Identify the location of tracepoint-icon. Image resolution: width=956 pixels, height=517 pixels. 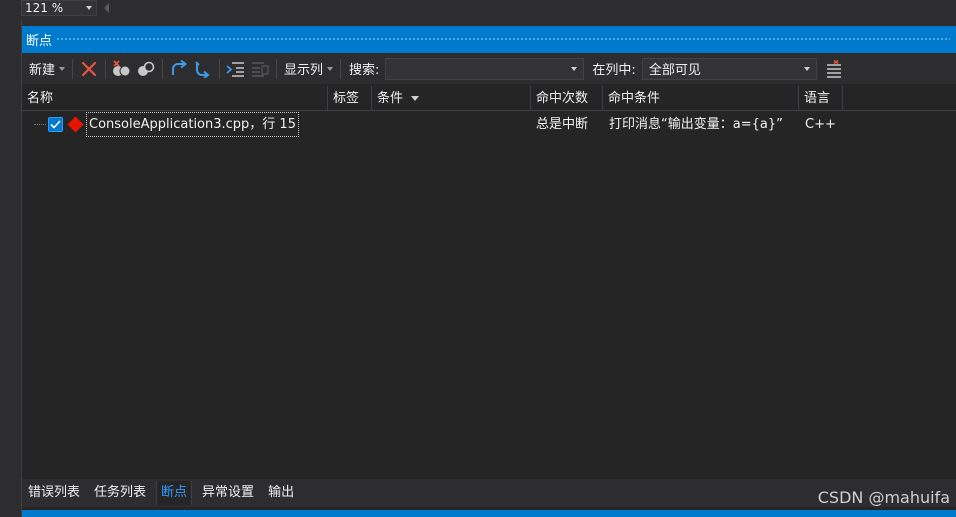
(75, 124).